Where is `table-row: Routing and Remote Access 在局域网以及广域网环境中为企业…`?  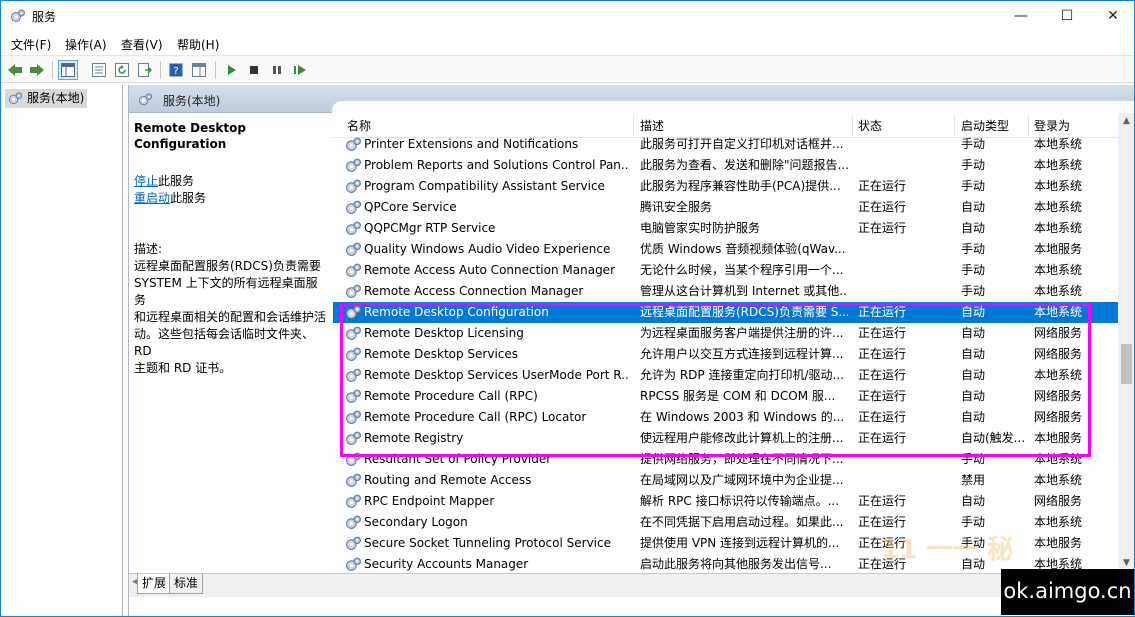 table-row: Routing and Remote Access 在局域网以及广域网环境中为企业… is located at coordinates (725, 480).